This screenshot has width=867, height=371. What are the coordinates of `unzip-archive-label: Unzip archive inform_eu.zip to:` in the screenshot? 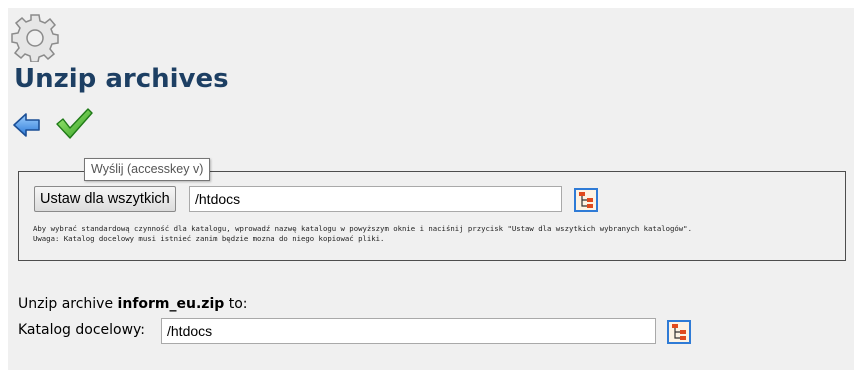 It's located at (133, 304).